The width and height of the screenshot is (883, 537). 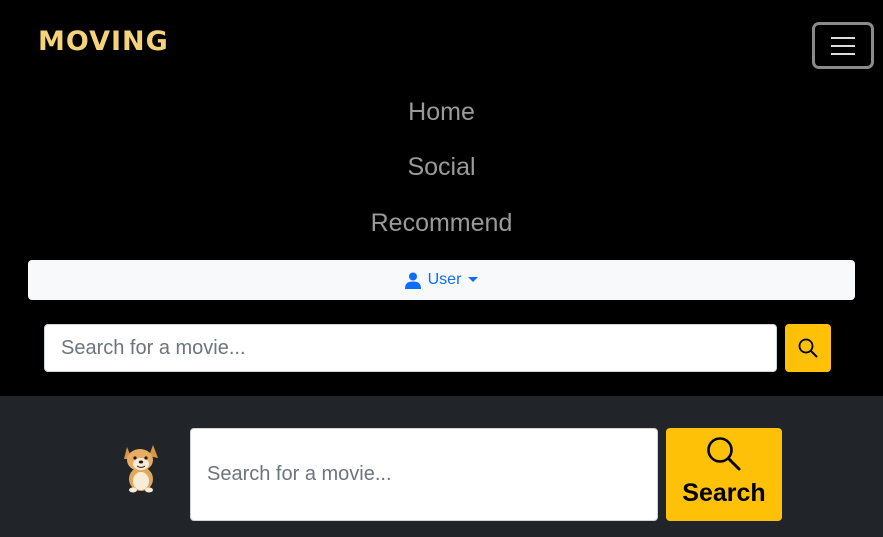 What do you see at coordinates (724, 493) in the screenshot?
I see `hero-search-button-label: Search` at bounding box center [724, 493].